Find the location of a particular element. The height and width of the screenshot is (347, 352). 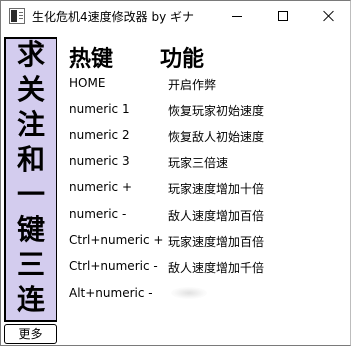

hotkey-key: numeric 1 is located at coordinates (99, 109).